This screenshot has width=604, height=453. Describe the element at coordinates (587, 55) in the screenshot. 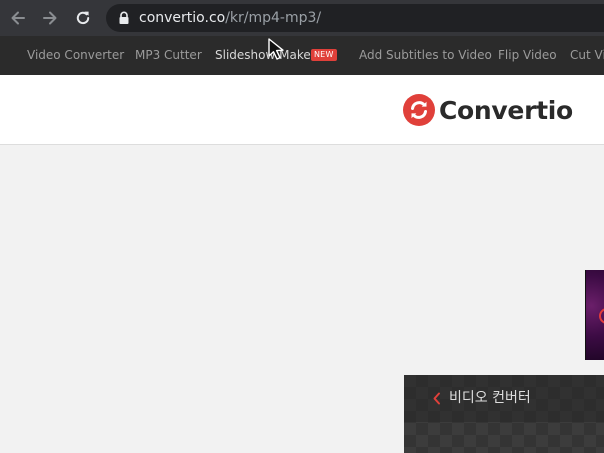

I see `tool-cut-video: Cut Vid` at that location.